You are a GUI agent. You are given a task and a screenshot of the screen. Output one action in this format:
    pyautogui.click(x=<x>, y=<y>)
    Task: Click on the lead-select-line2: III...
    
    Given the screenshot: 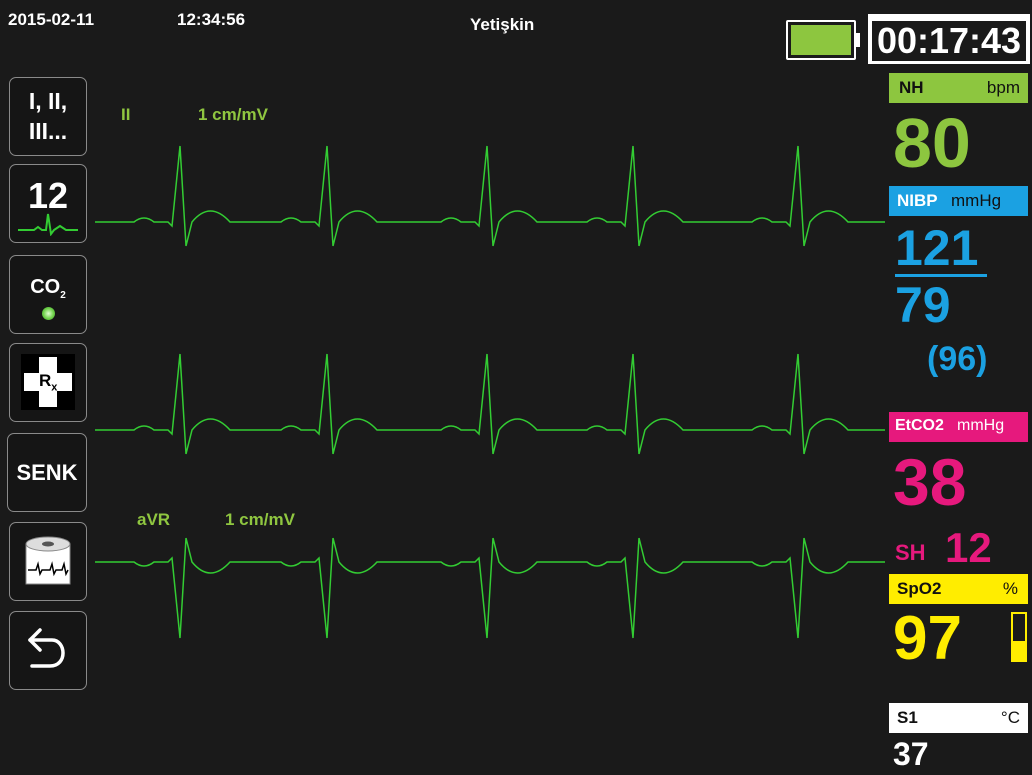 What is the action you would take?
    pyautogui.click(x=48, y=130)
    